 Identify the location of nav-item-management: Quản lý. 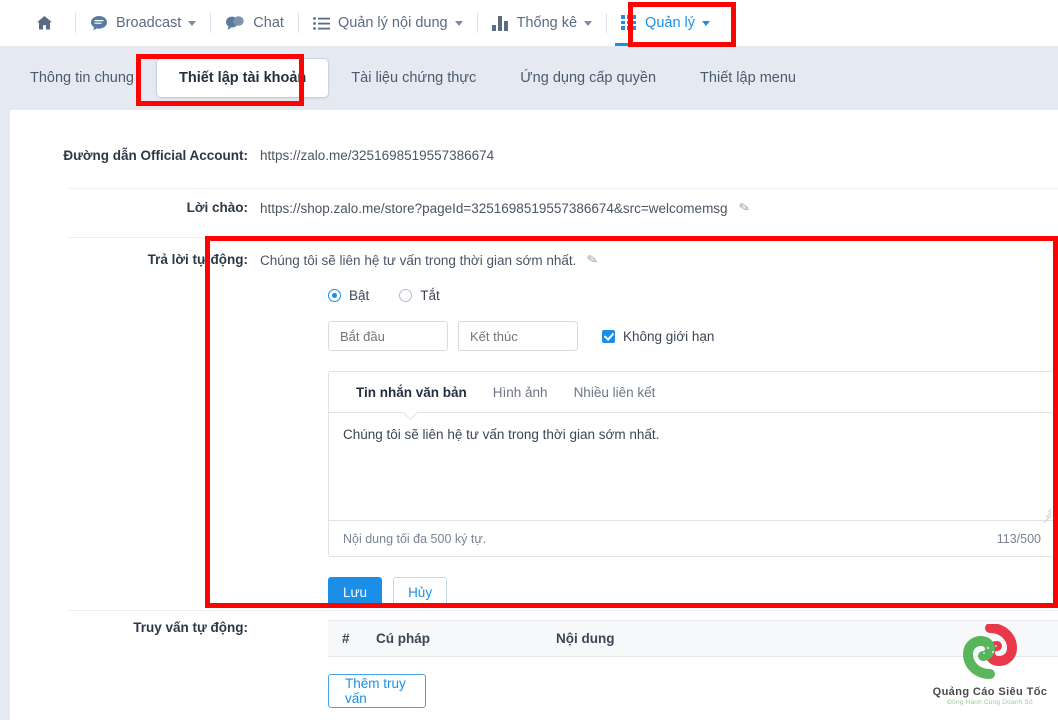
(665, 23).